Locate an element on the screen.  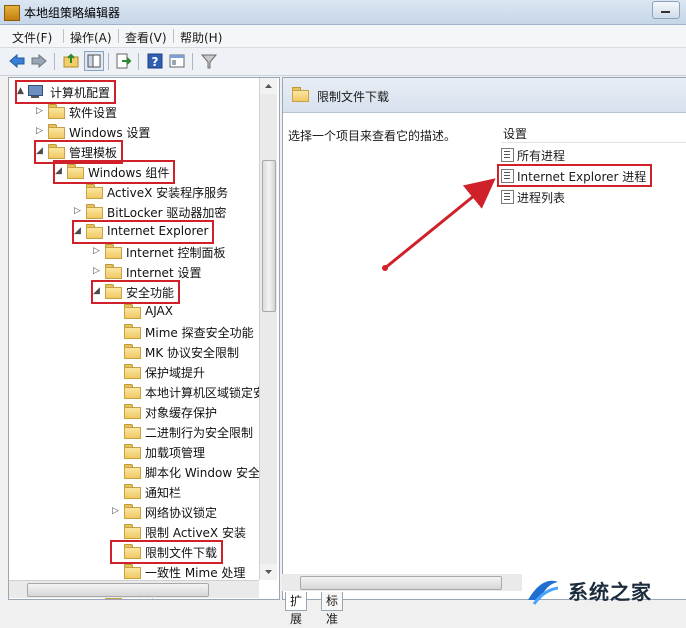
tree-item: 限制文件下载 is located at coordinates (166, 552).